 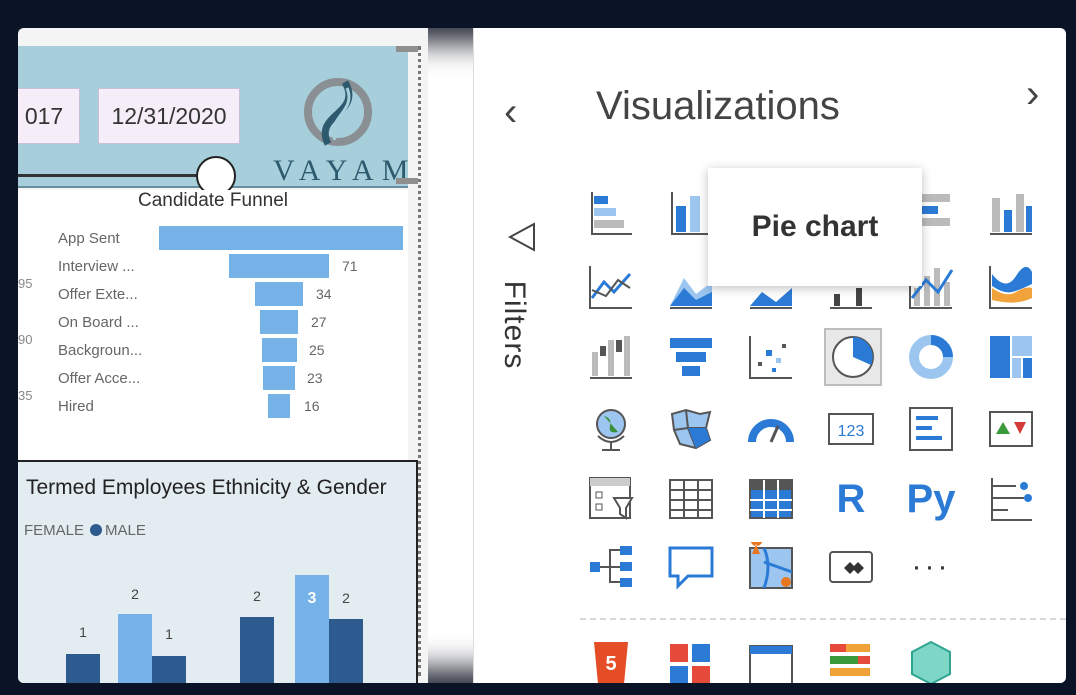 What do you see at coordinates (118, 175) in the screenshot?
I see `date-slider-track` at bounding box center [118, 175].